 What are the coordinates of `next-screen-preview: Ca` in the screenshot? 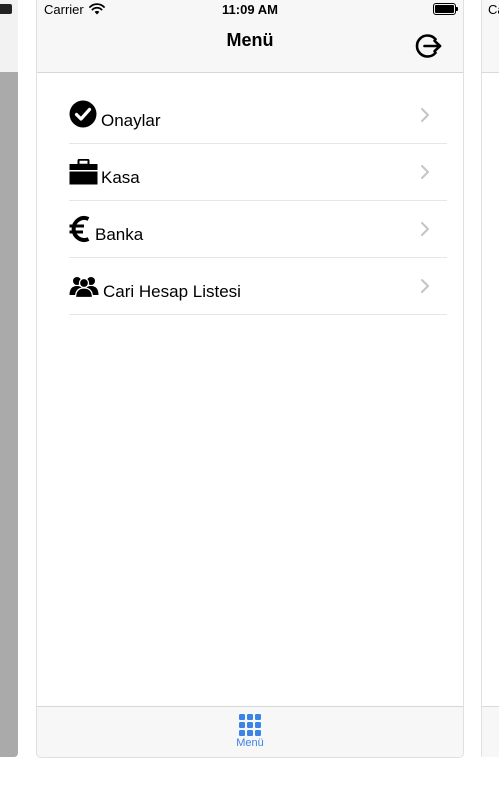 It's located at (490, 378).